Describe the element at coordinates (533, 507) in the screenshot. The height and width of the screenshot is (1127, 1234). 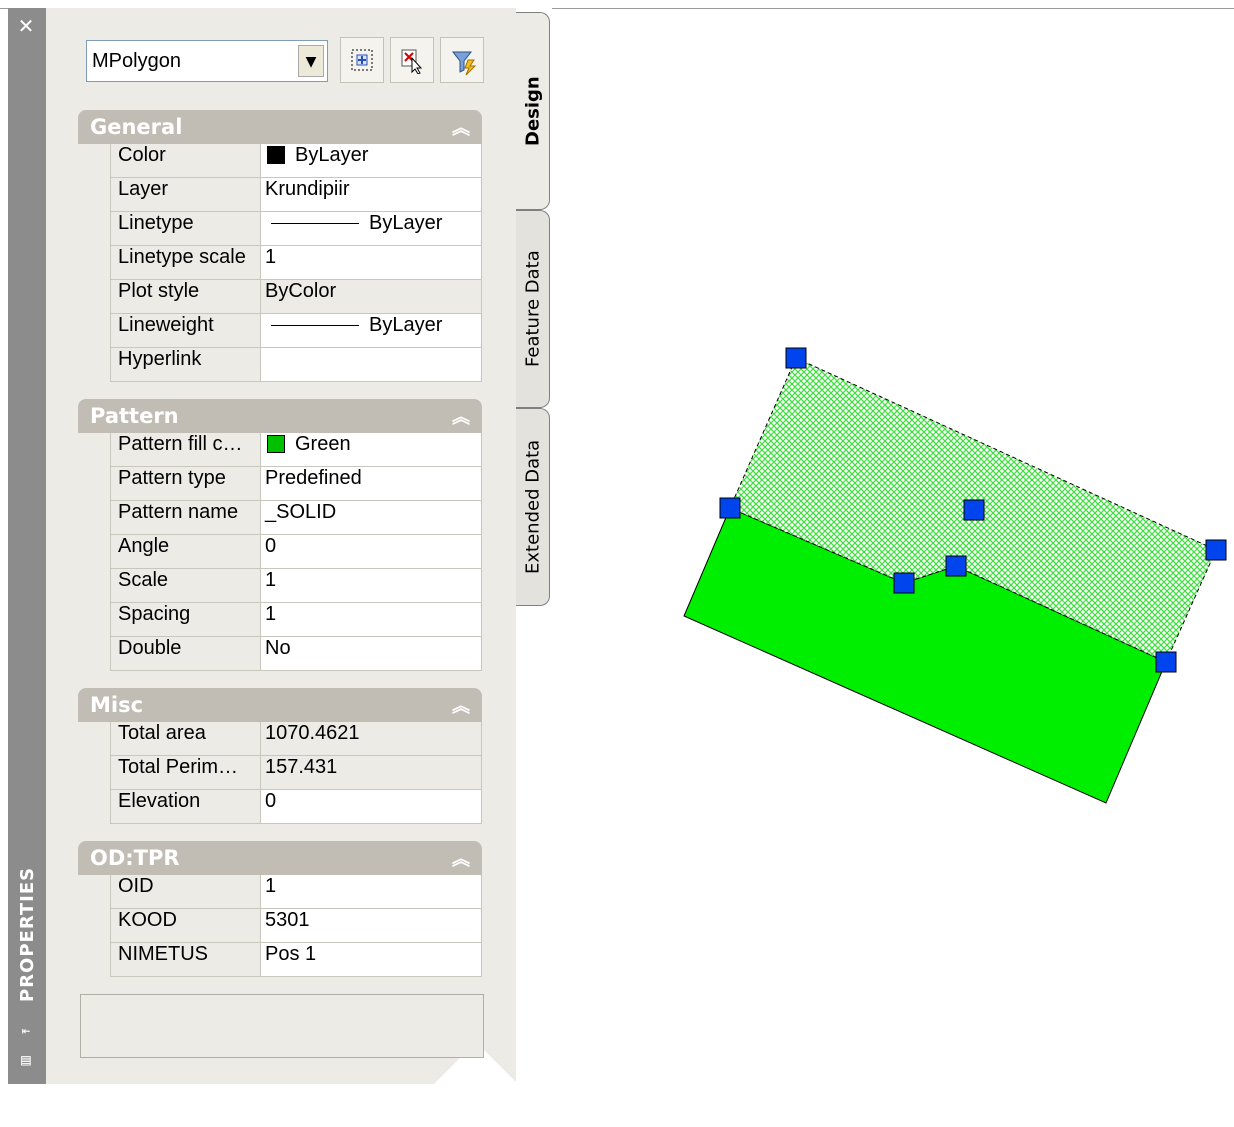
I see `tab-extended-data: Extended Data` at that location.